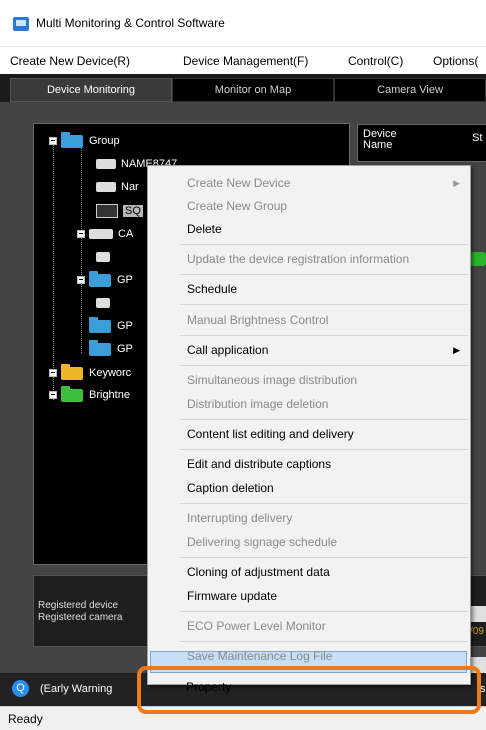  I want to click on title-bar: Multi Monitoring & Control Software, so click(243, 23).